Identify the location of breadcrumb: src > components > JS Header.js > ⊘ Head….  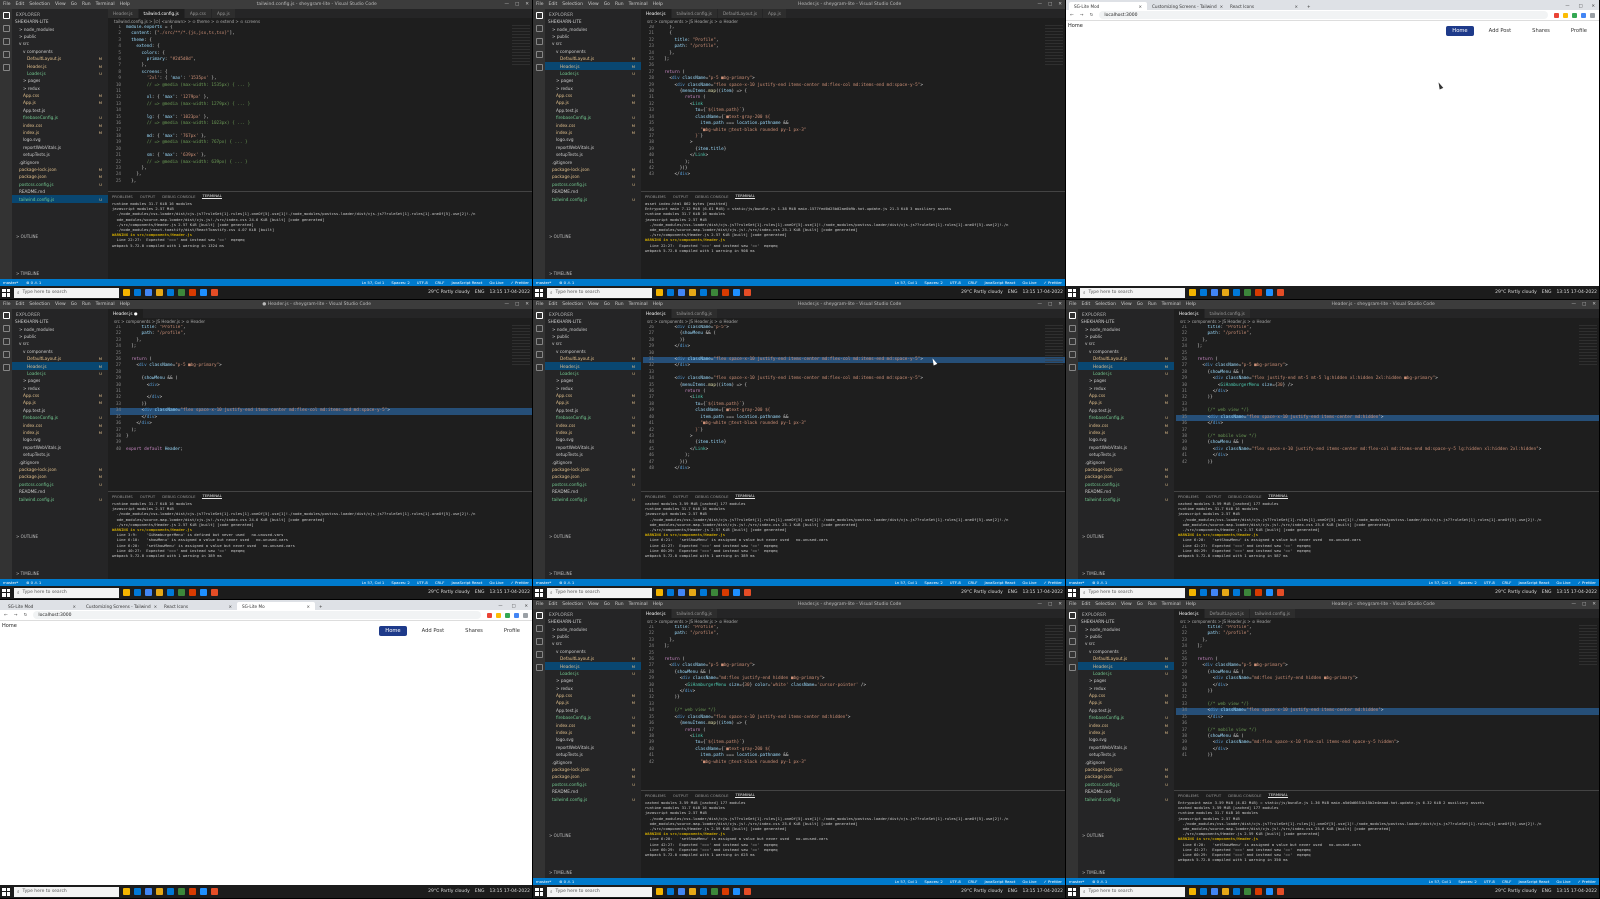
(853, 21).